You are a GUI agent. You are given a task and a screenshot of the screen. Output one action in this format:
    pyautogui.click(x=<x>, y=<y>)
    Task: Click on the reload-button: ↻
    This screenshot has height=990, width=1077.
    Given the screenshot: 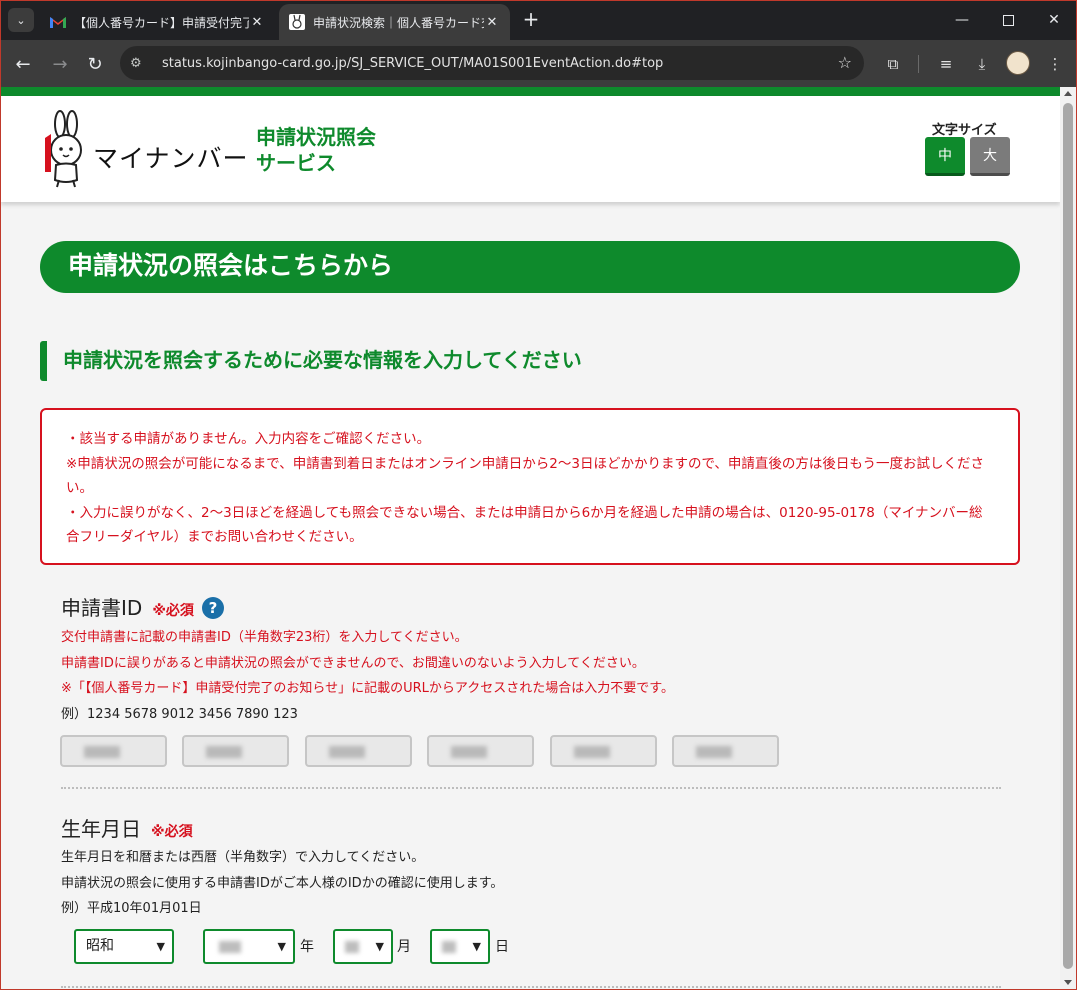 What is the action you would take?
    pyautogui.click(x=95, y=64)
    